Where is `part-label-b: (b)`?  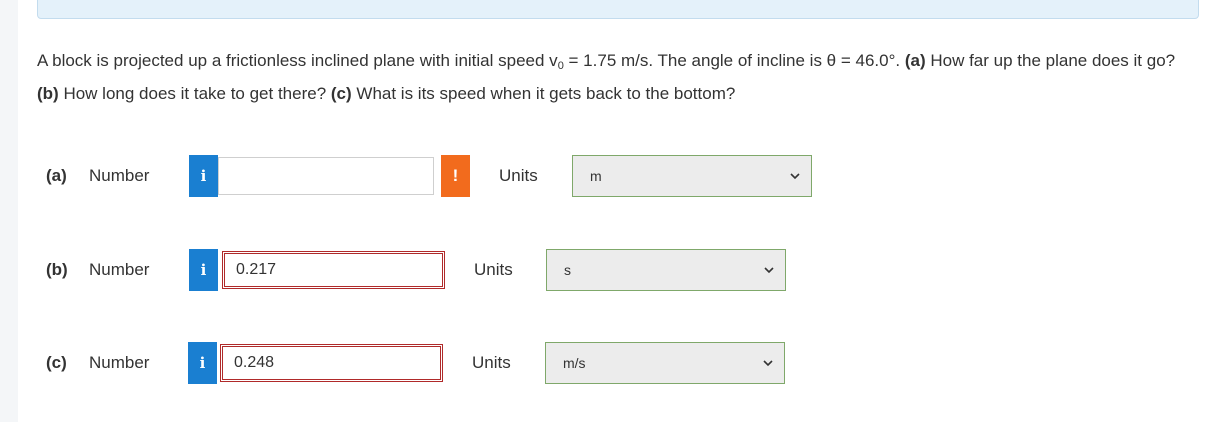 part-label-b: (b) is located at coordinates (57, 269).